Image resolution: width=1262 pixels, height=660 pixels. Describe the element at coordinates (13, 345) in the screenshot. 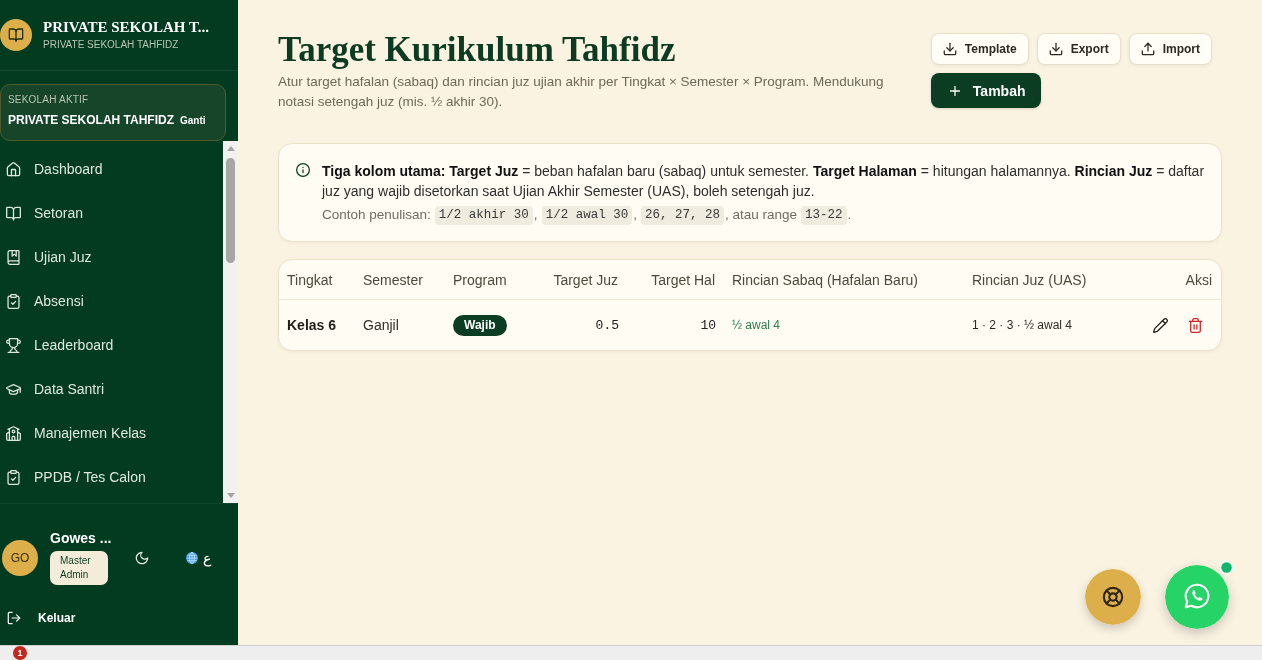

I see `trophy-icon` at that location.